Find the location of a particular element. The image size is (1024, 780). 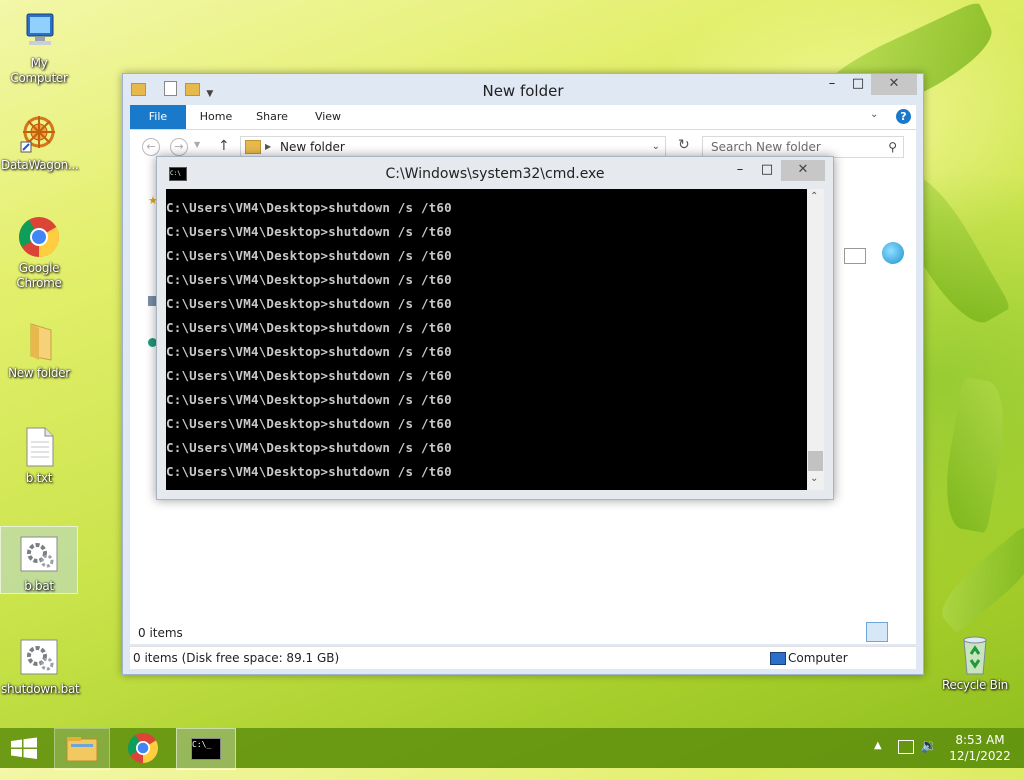

taskbar-file-explorer is located at coordinates (82, 749).